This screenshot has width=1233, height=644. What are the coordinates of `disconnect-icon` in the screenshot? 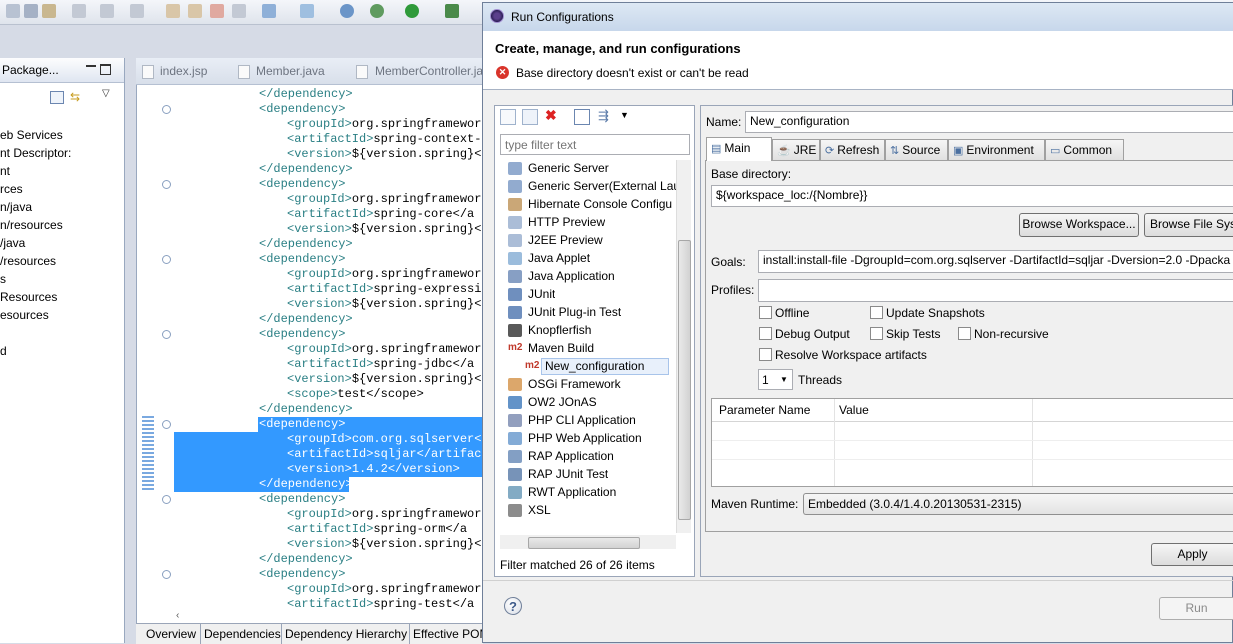 It's located at (239, 11).